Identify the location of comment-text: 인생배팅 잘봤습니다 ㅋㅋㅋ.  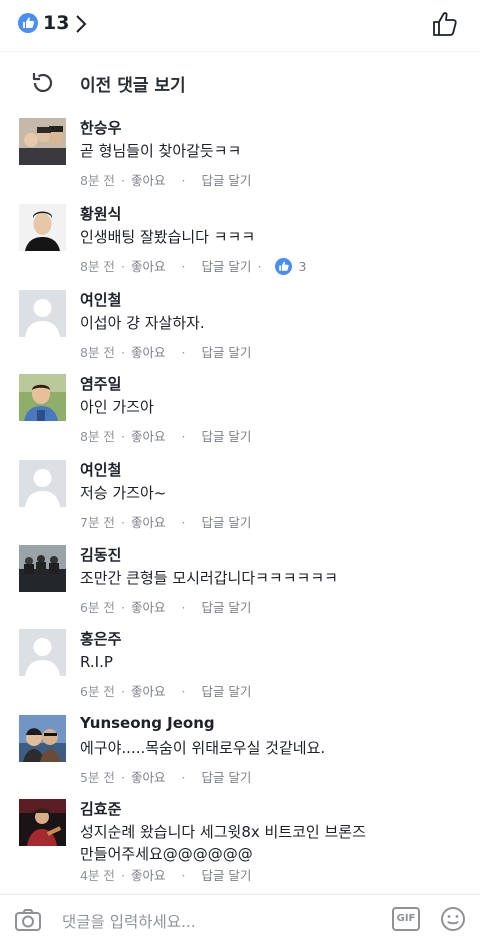
(168, 237).